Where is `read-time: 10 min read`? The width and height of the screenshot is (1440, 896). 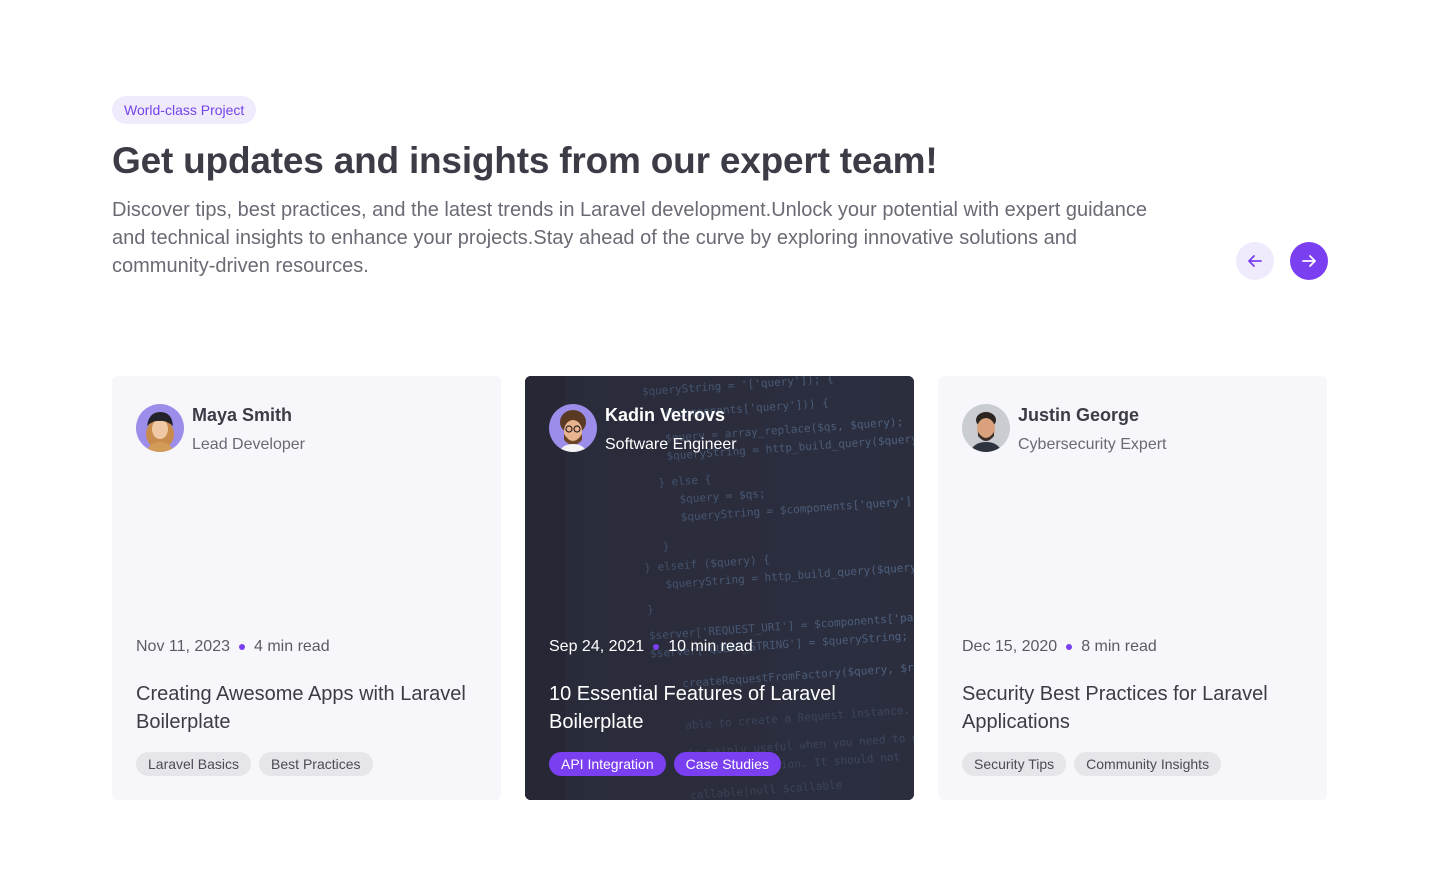
read-time: 10 min read is located at coordinates (710, 646).